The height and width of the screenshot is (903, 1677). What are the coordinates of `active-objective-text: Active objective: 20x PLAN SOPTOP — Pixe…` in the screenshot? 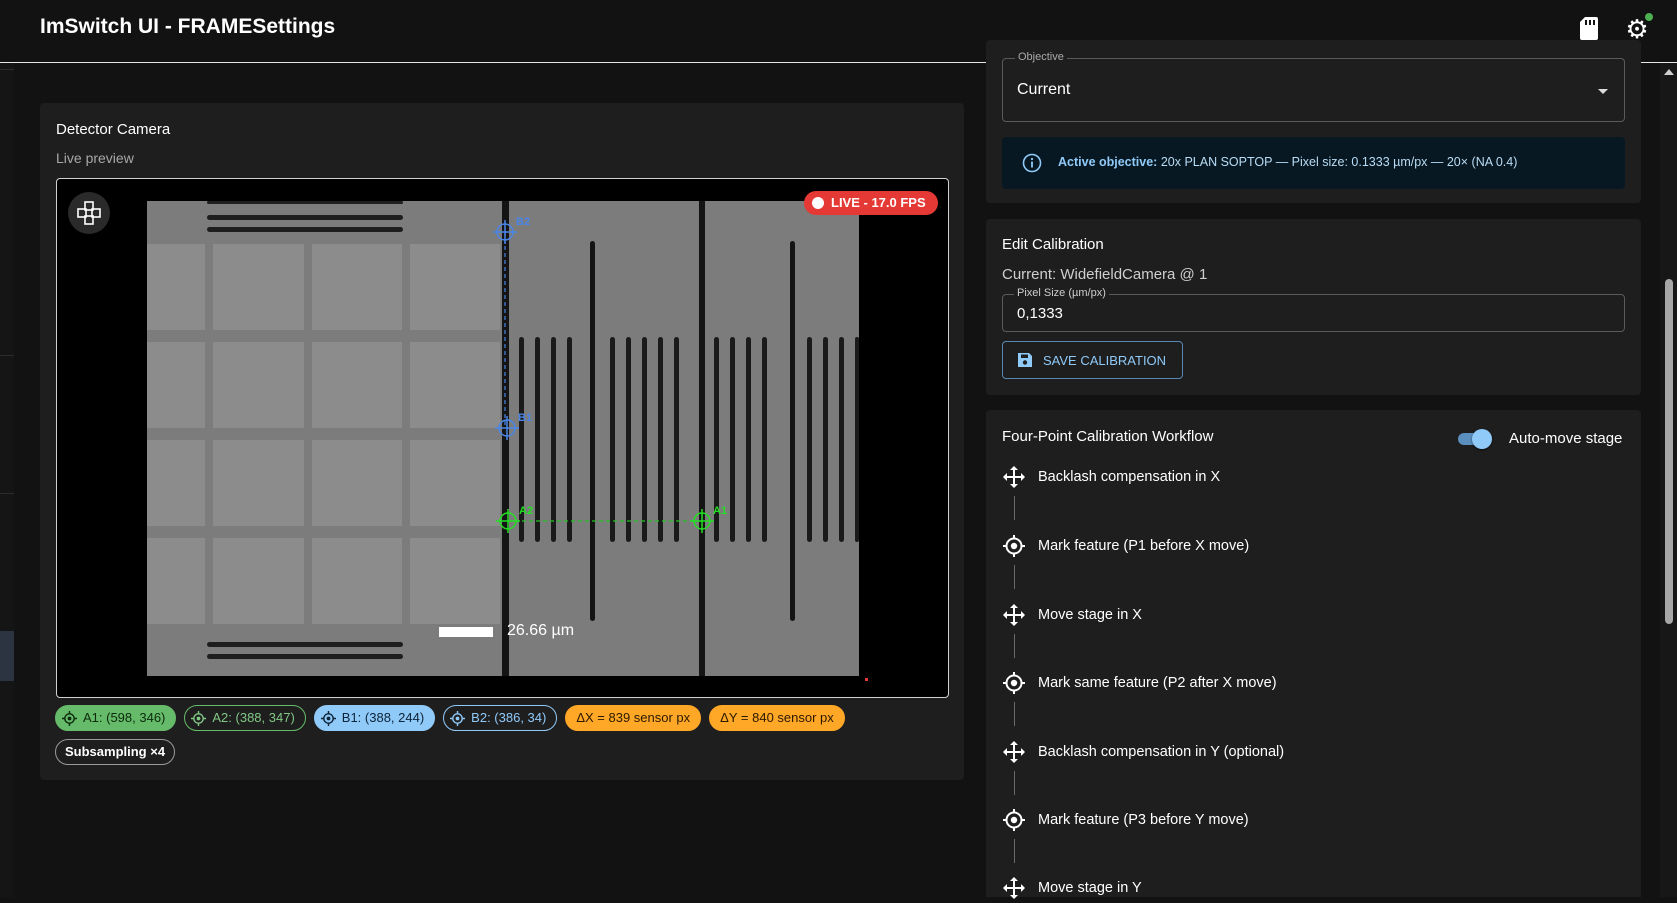 It's located at (1288, 162).